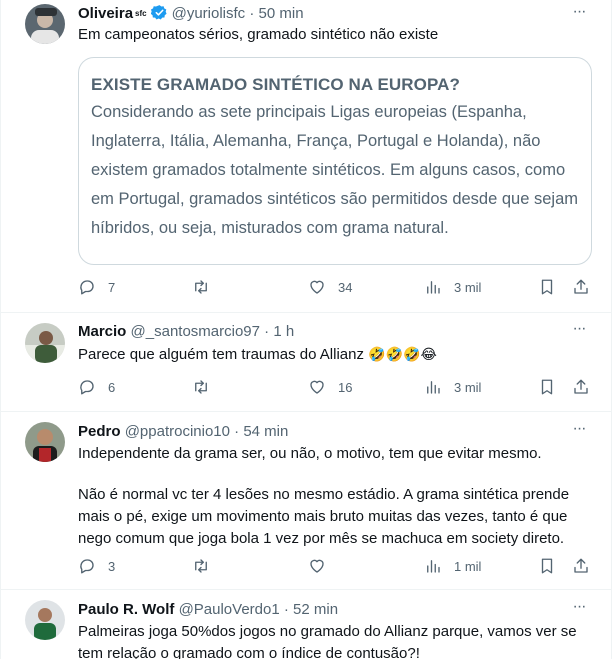 The height and width of the screenshot is (659, 612). What do you see at coordinates (402, 354) in the screenshot?
I see `laughing-emoji-icon: 🤣🤣🤣😂` at bounding box center [402, 354].